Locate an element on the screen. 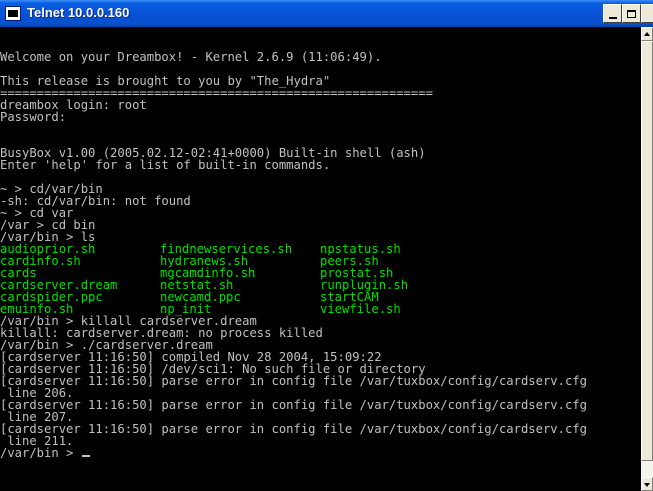 This screenshot has height=491, width=653. maximize-button is located at coordinates (631, 13).